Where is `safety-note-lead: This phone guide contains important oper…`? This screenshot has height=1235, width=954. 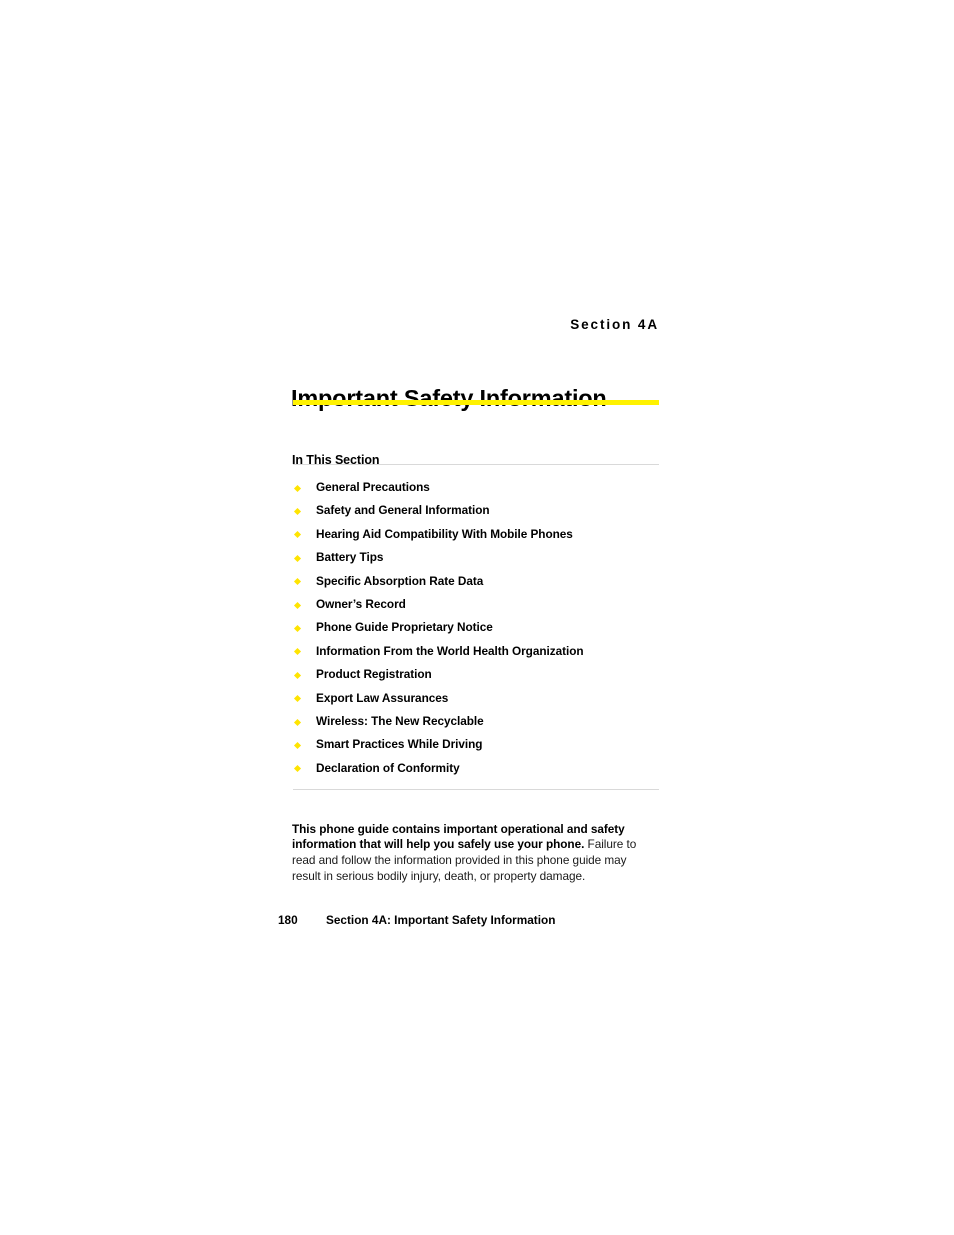
safety-note-lead: This phone guide contains important oper… is located at coordinates (458, 836).